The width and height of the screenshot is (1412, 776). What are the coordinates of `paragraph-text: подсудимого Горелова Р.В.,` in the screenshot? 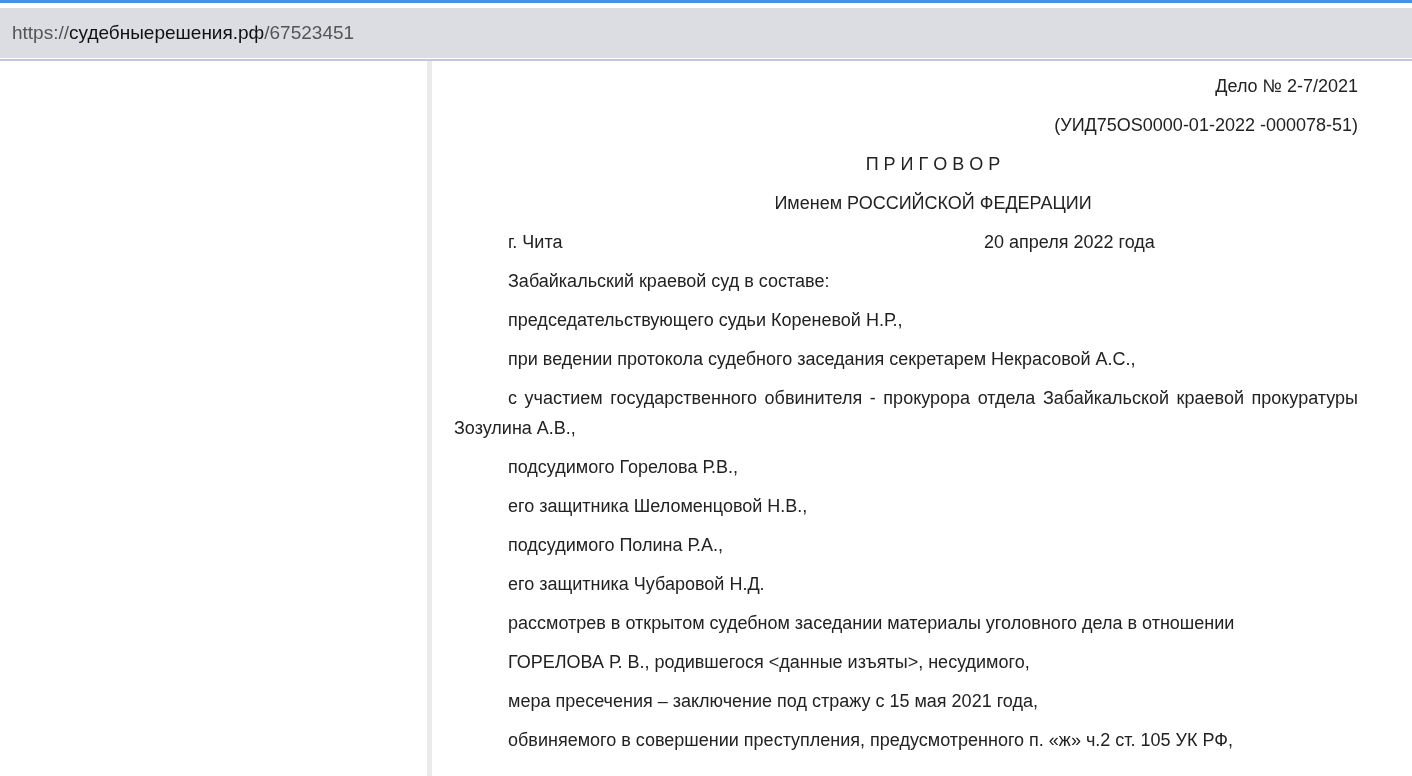 It's located at (623, 467).